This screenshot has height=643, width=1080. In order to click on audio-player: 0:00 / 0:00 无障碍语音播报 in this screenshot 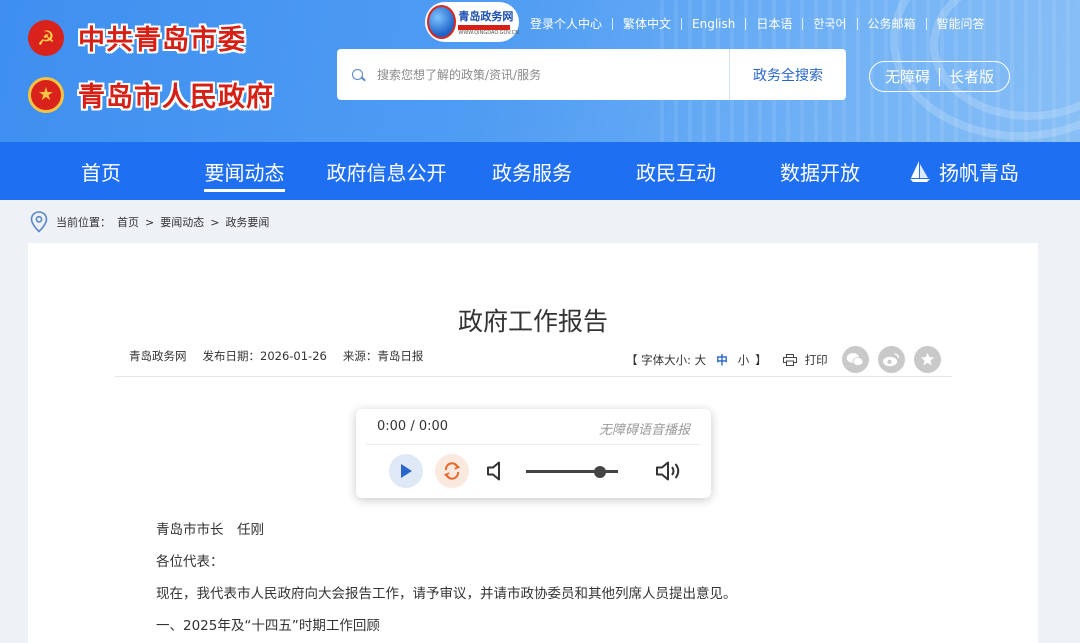, I will do `click(533, 453)`.